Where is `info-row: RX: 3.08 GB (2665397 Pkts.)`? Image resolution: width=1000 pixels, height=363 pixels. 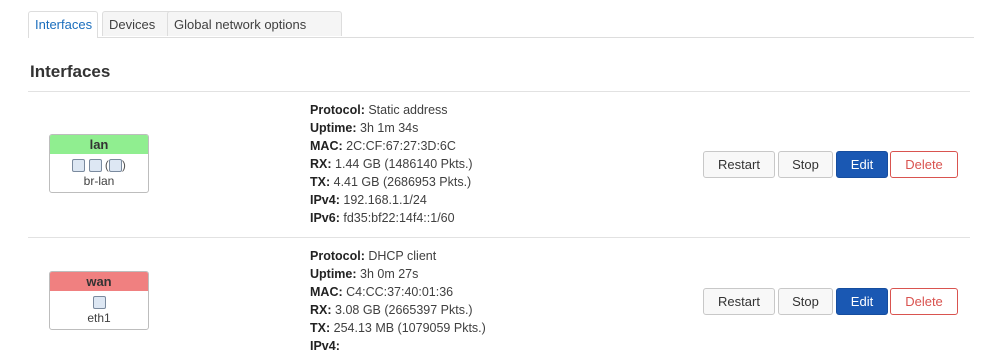 info-row: RX: 3.08 GB (2665397 Pkts.) is located at coordinates (391, 310).